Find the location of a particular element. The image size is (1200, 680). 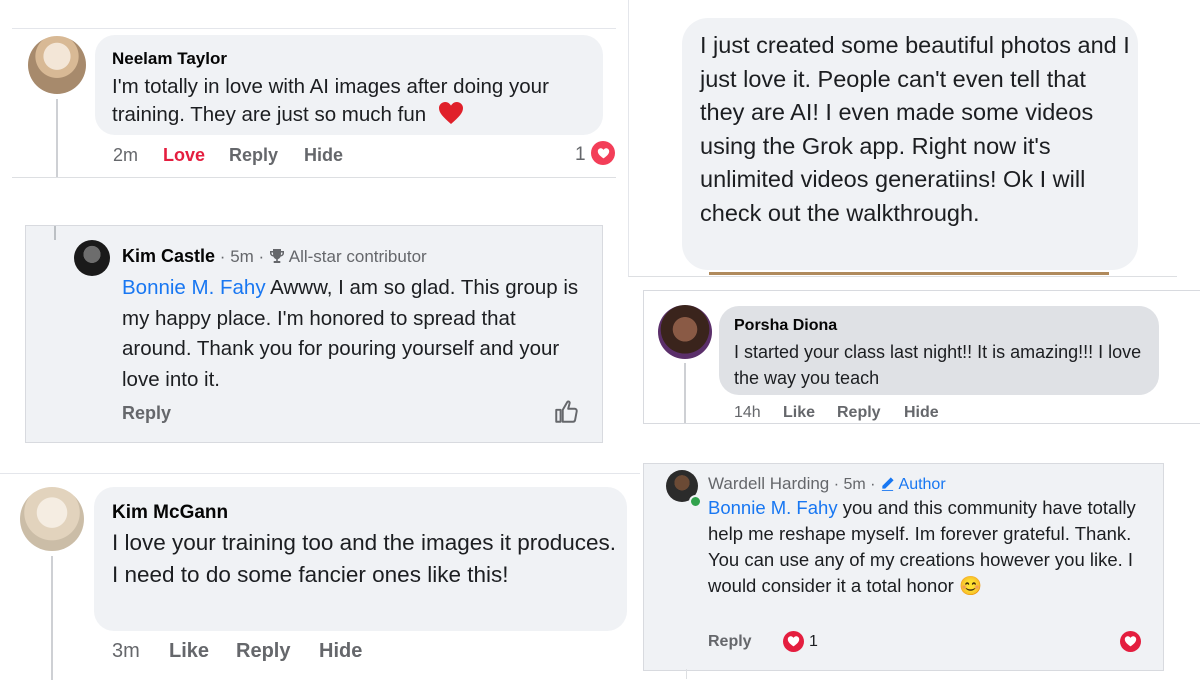

author-name: Neelam Taylor is located at coordinates (169, 59).